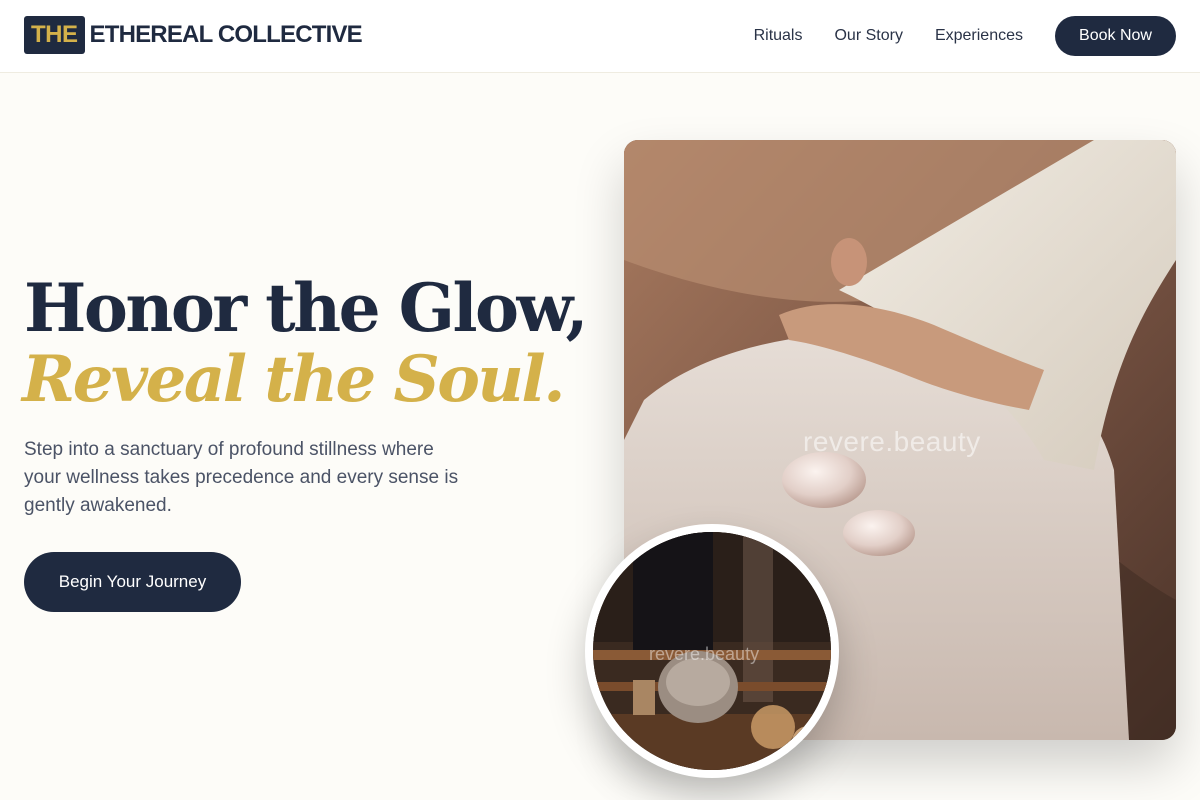 The width and height of the screenshot is (1200, 800). I want to click on main-photo-watermark: revere.beauty, so click(892, 441).